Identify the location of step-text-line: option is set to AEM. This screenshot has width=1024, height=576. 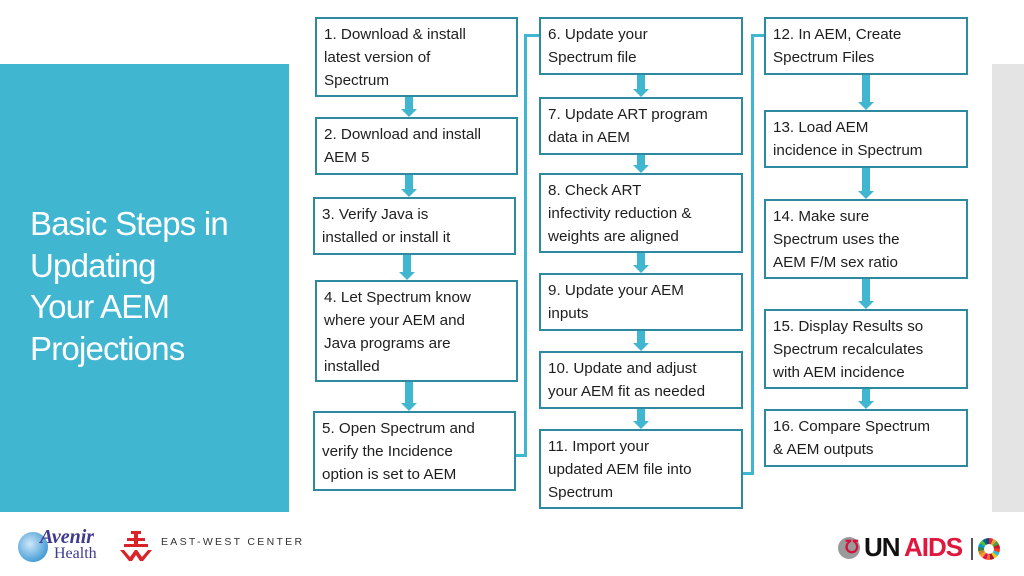
(389, 474).